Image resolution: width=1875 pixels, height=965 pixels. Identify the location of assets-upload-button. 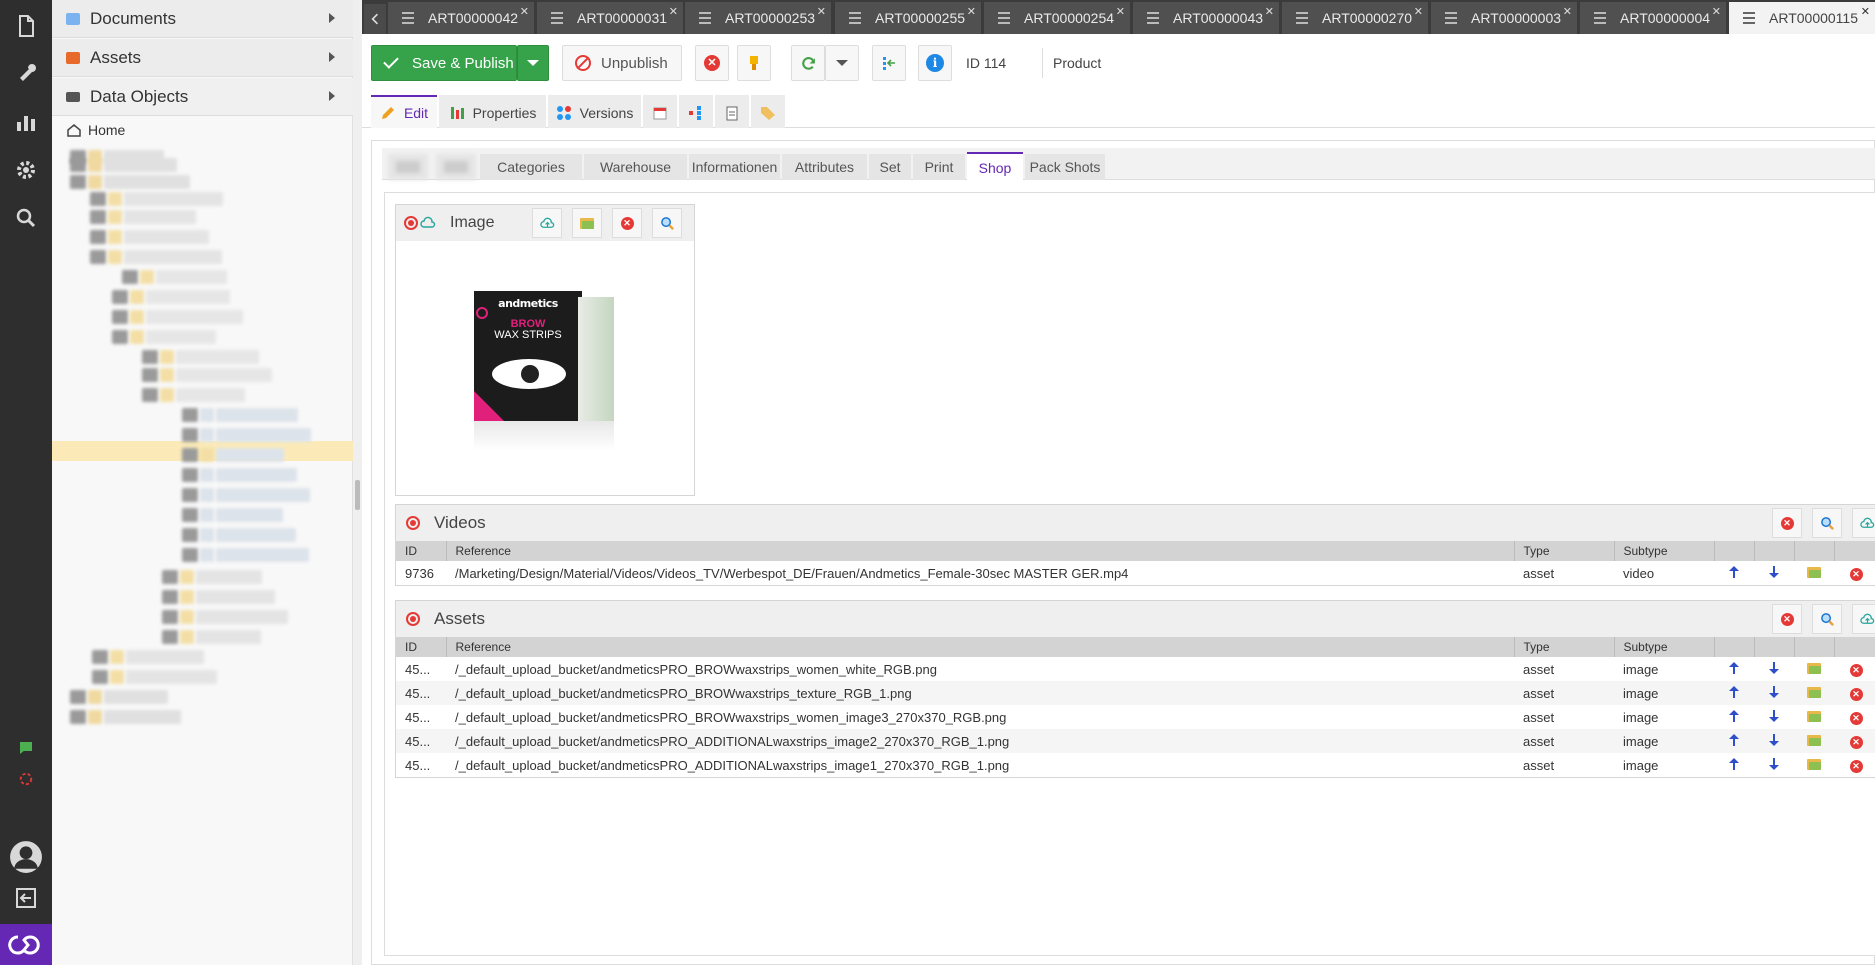
(1863, 619).